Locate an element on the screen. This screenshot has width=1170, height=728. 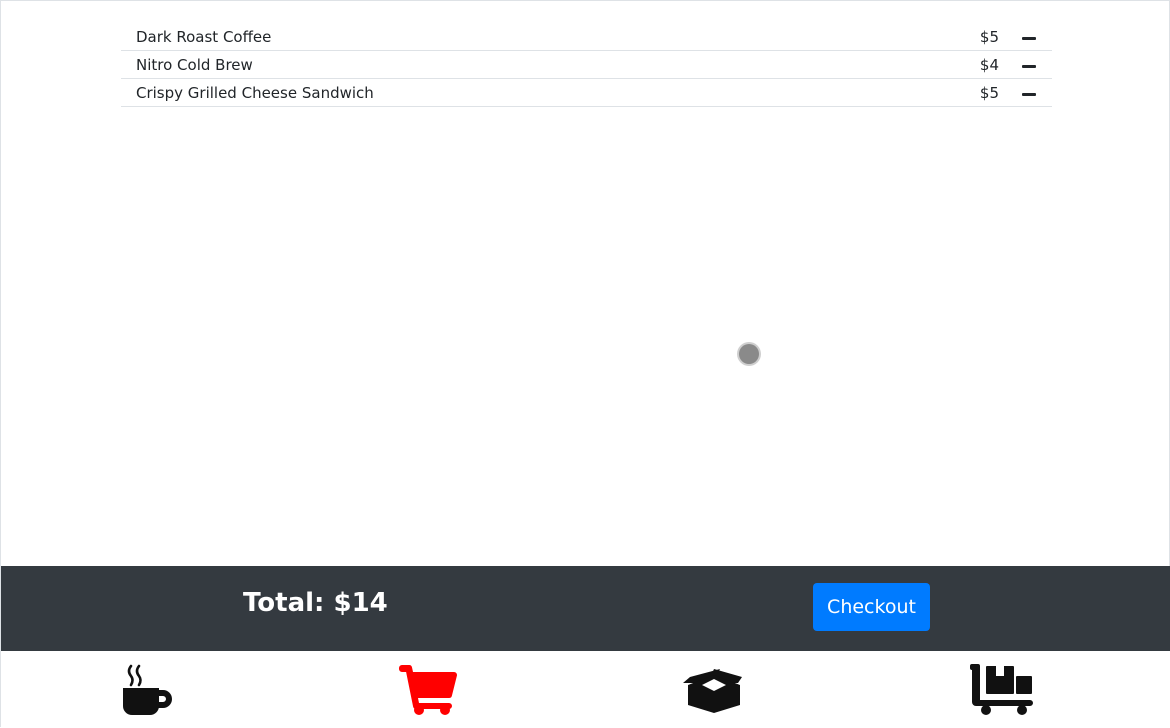
cart-item-row: Dark Roast Coffee $5 is located at coordinates (586, 37).